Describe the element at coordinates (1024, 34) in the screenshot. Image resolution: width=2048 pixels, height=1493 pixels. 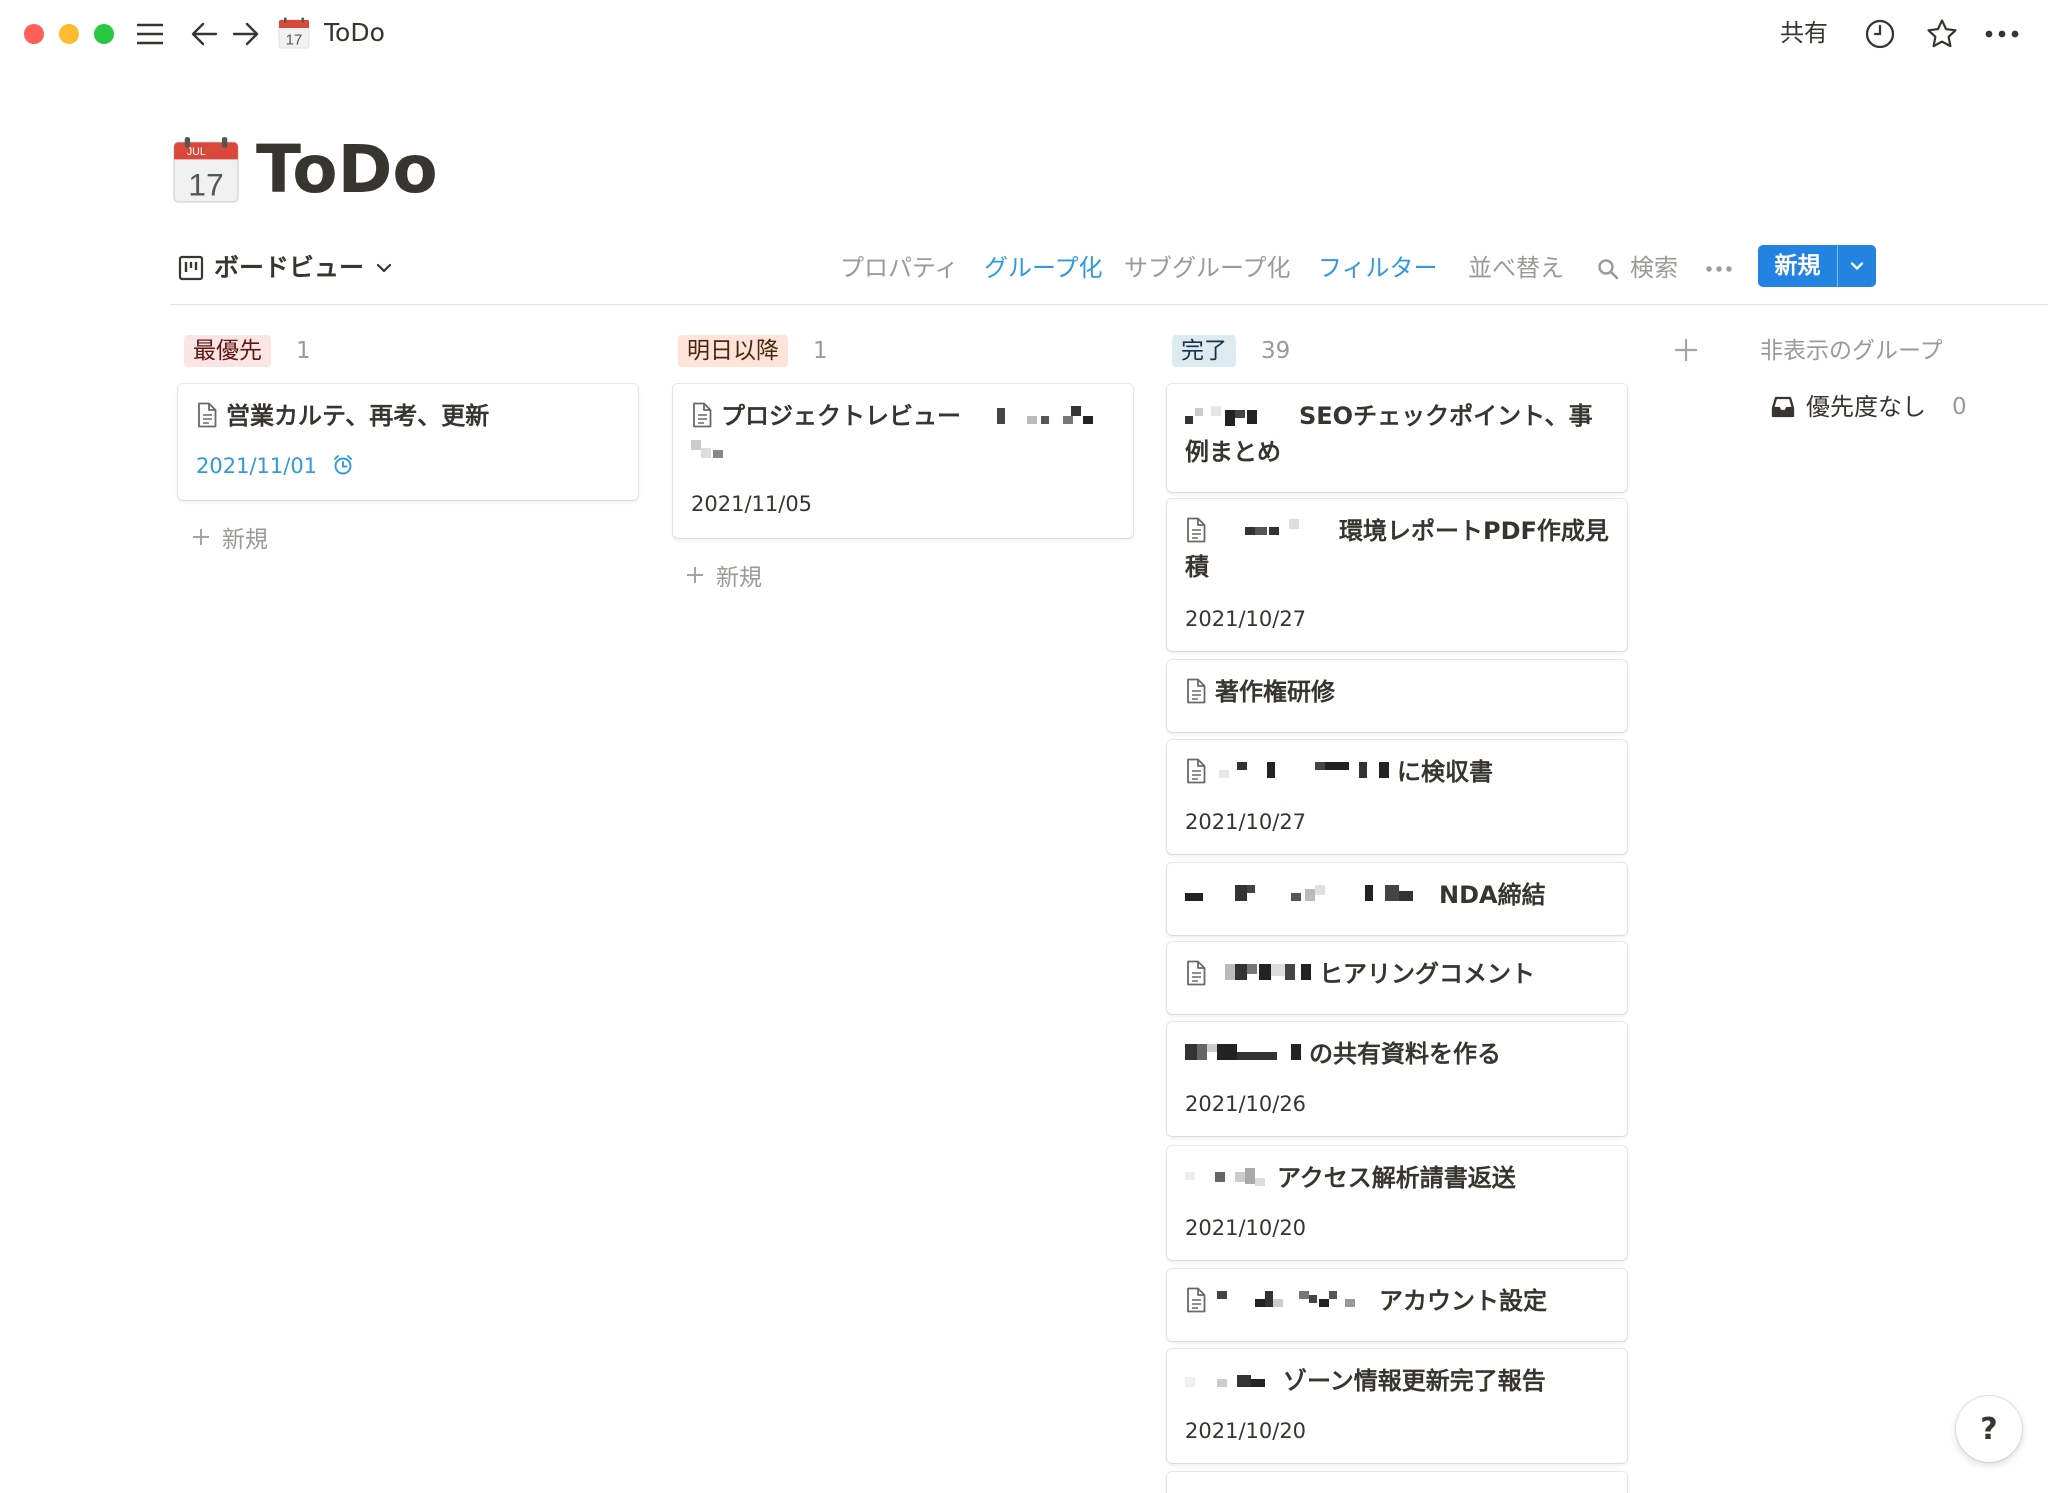
I see `title-bar: 17 ToDo 共有` at that location.